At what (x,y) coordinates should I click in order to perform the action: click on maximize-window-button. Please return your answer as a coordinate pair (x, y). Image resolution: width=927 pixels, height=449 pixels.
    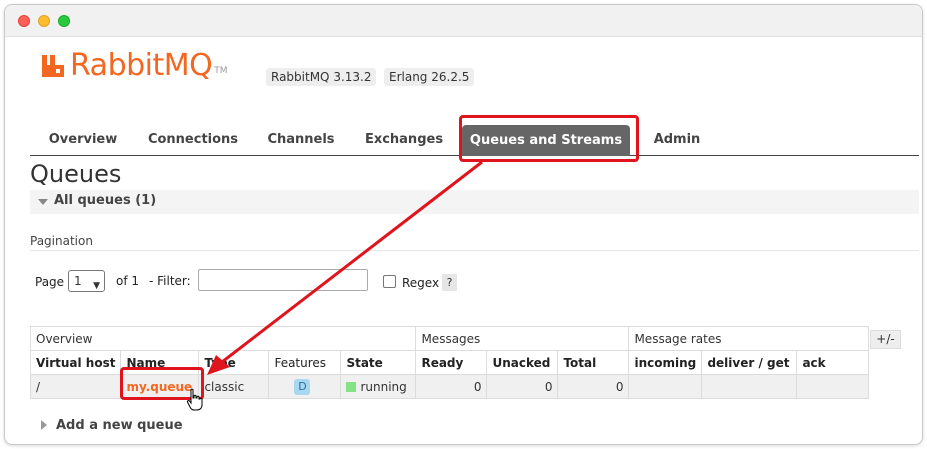
    Looking at the image, I should click on (64, 21).